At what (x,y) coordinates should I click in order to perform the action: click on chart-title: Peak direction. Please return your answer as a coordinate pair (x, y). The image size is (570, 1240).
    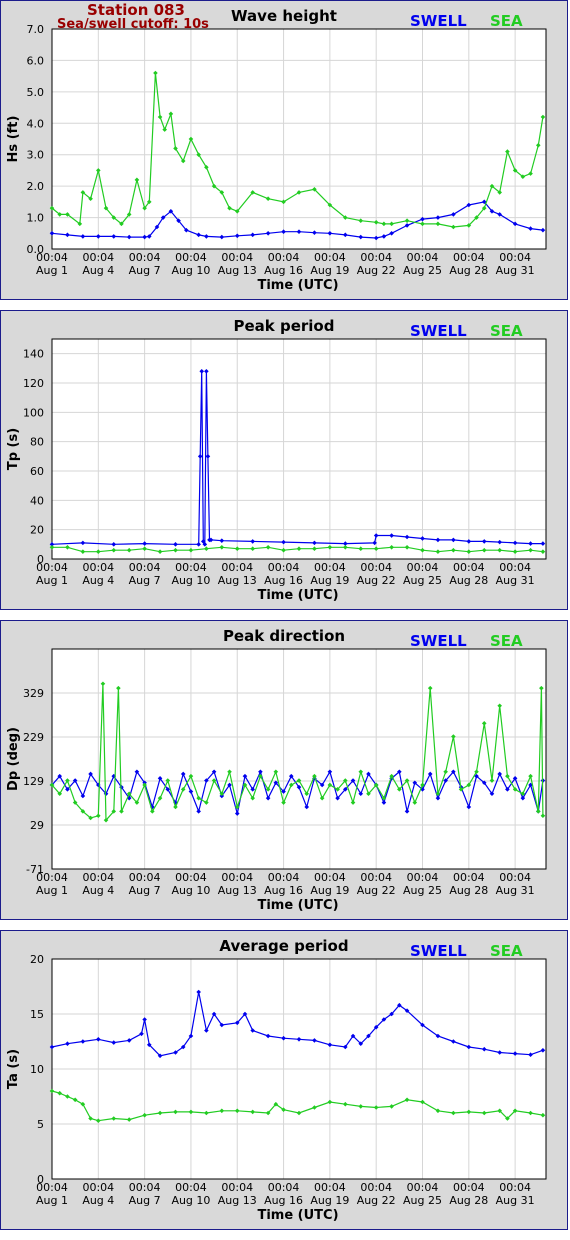
    Looking at the image, I should click on (284, 636).